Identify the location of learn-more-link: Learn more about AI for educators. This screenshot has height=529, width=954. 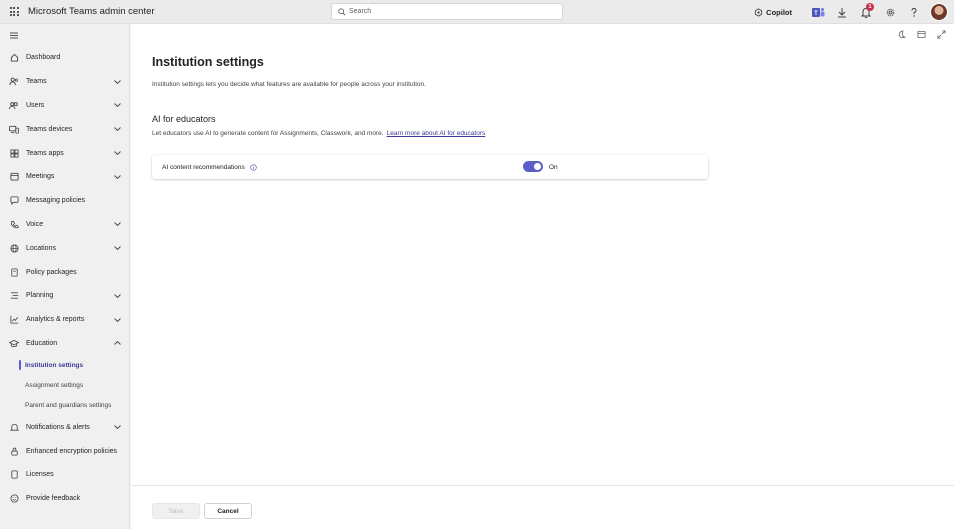
(436, 133).